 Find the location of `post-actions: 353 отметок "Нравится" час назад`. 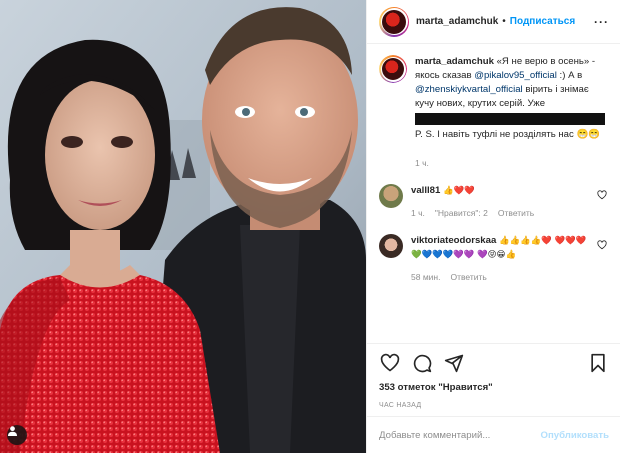

post-actions: 353 отметок "Нравится" час назад is located at coordinates (493, 376).